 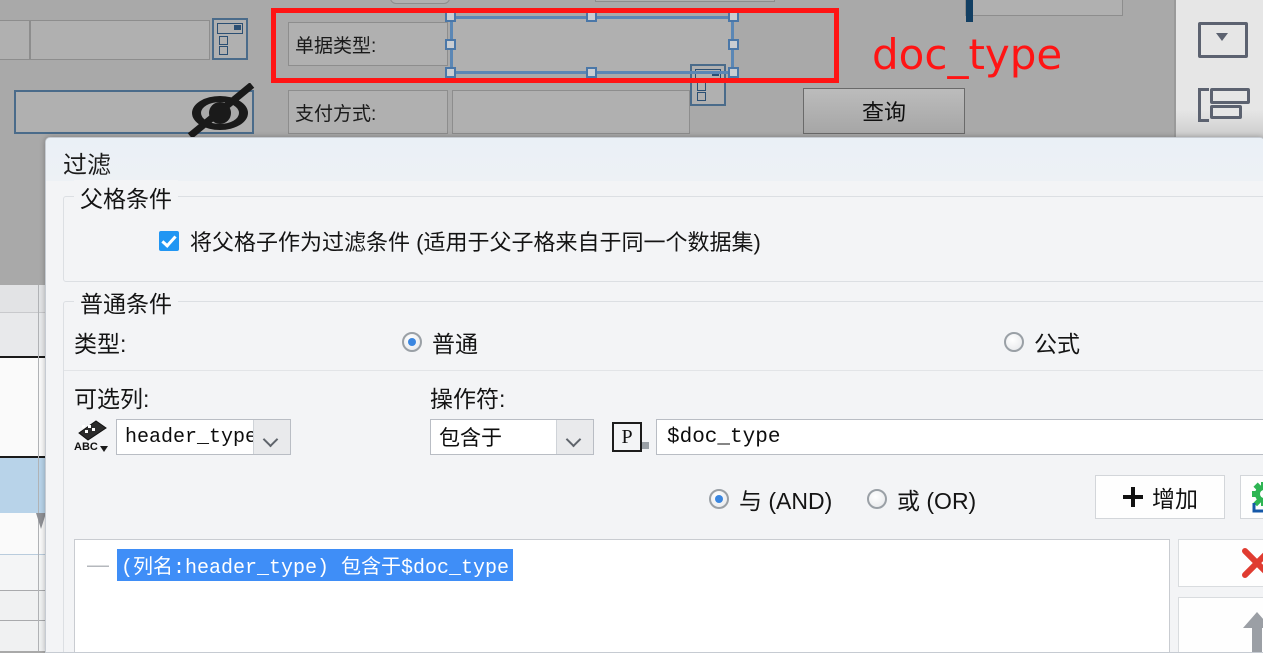 I want to click on gear-icon, so click(x=1256, y=497).